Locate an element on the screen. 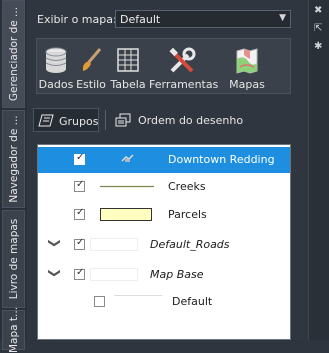  layer-row-parcels: ✓ Parcels is located at coordinates (164, 215).